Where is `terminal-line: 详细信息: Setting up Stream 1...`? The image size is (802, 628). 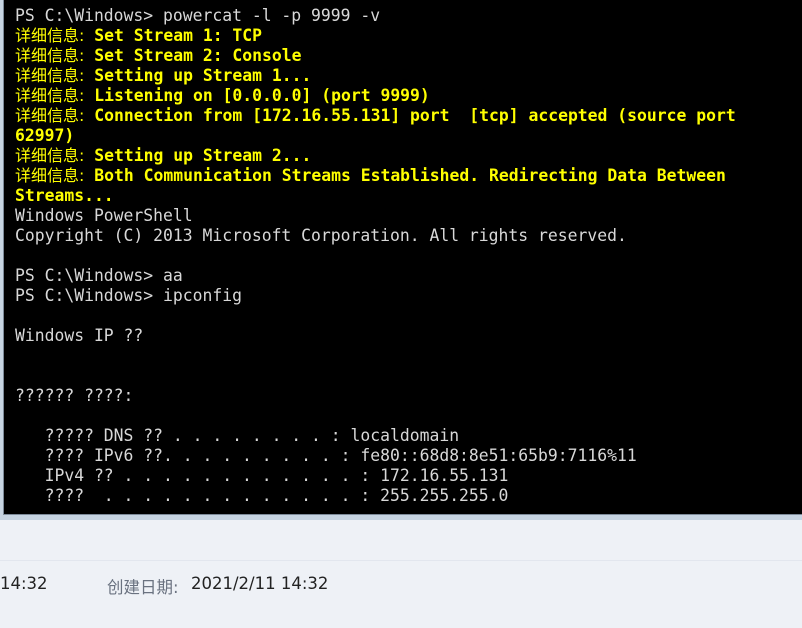 terminal-line: 详细信息: Setting up Stream 1... is located at coordinates (408, 76).